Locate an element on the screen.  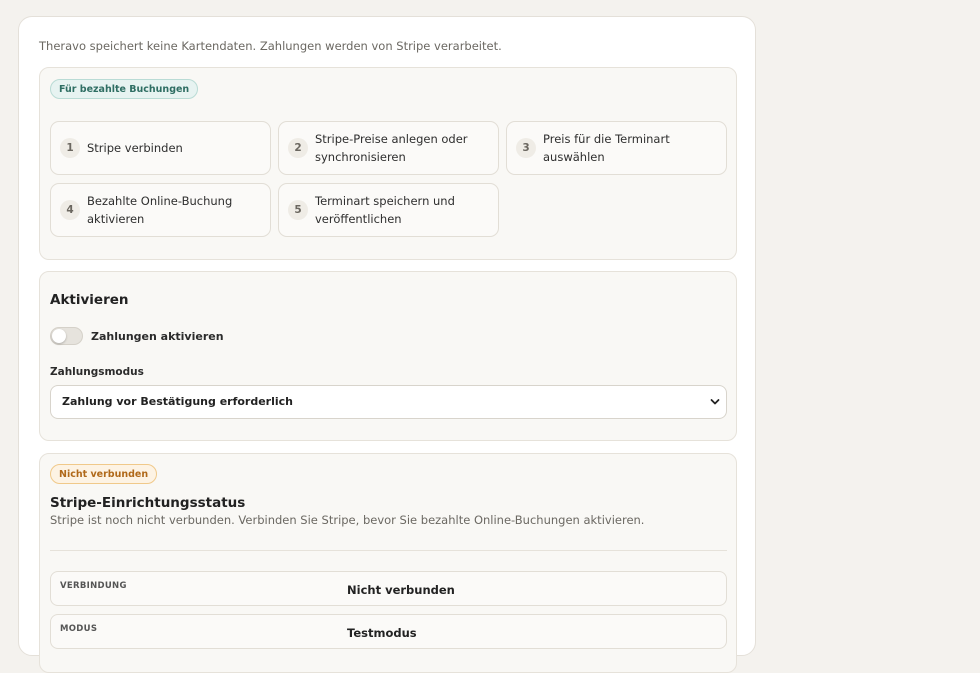
payment-mode-select: Zahlung vor Bestätigung erforderlich is located at coordinates (388, 402).